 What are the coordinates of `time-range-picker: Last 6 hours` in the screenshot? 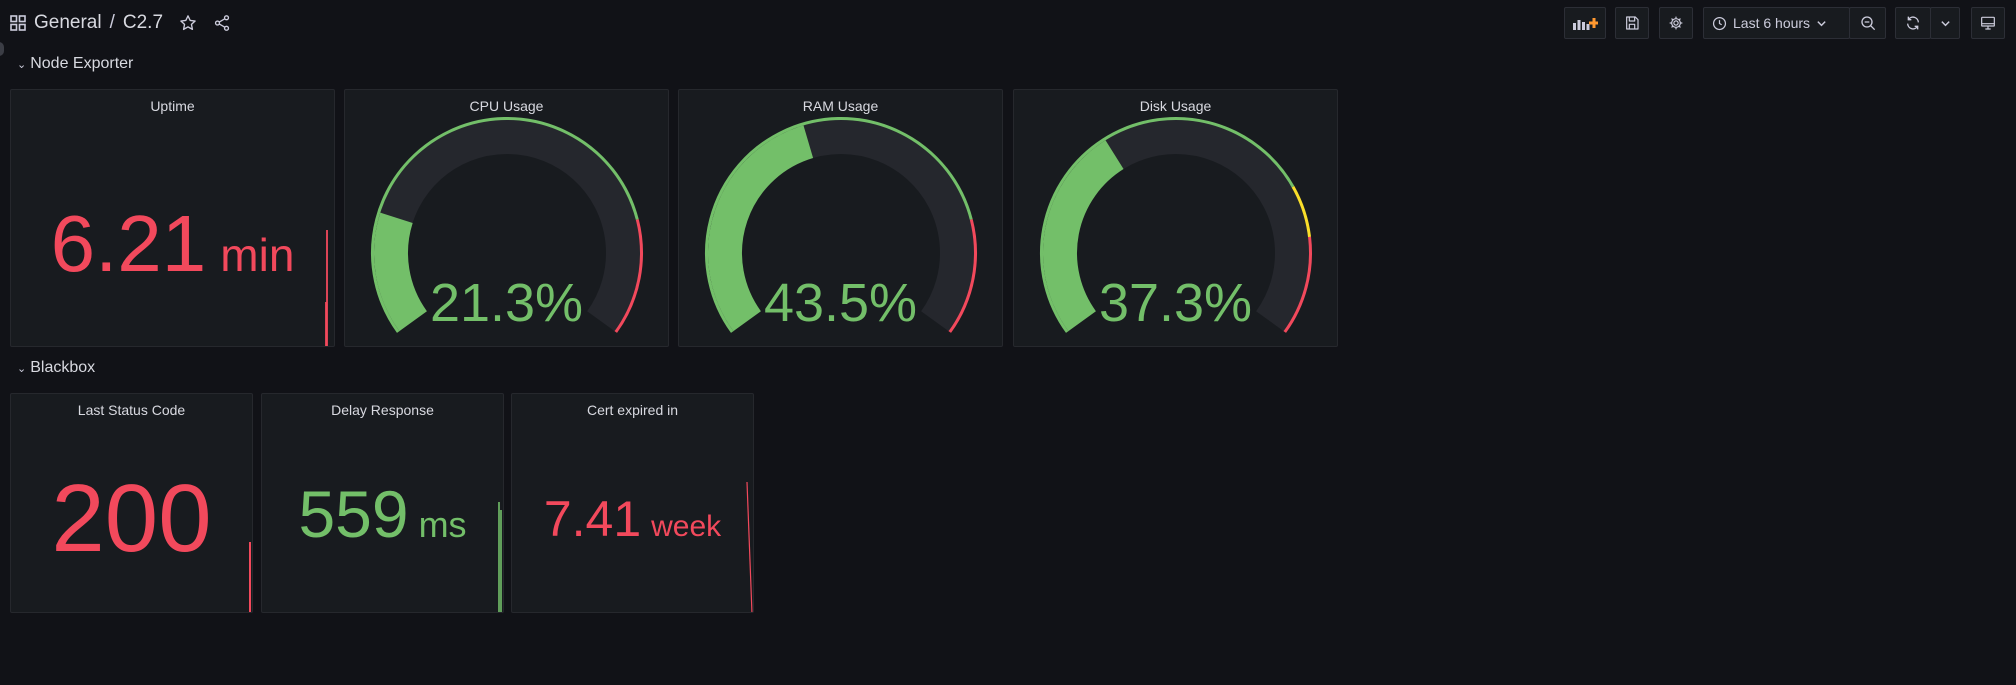 It's located at (1776, 23).